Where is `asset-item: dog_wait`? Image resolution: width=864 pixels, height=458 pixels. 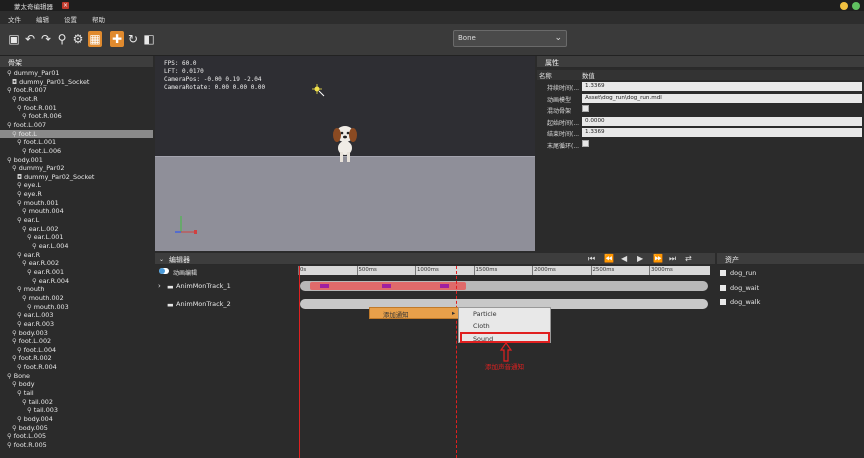
asset-item: dog_wait is located at coordinates (739, 290).